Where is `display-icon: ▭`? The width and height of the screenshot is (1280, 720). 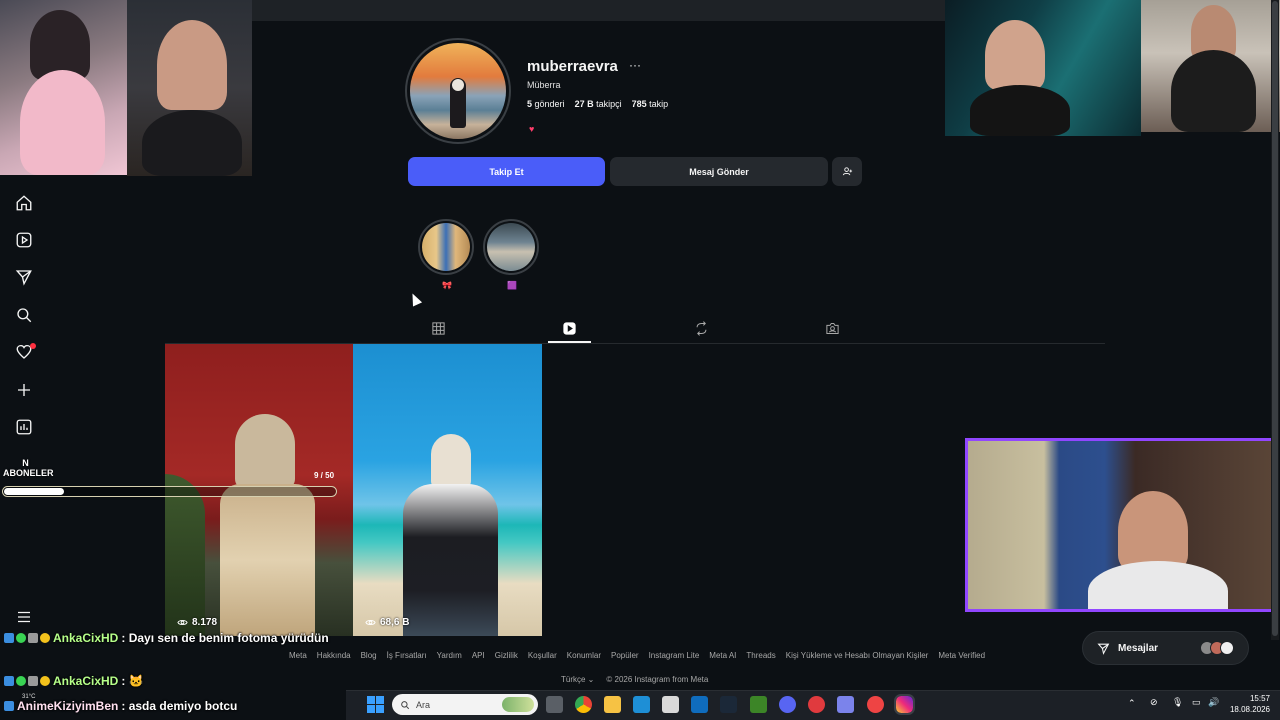
display-icon: ▭ is located at coordinates (1196, 702).